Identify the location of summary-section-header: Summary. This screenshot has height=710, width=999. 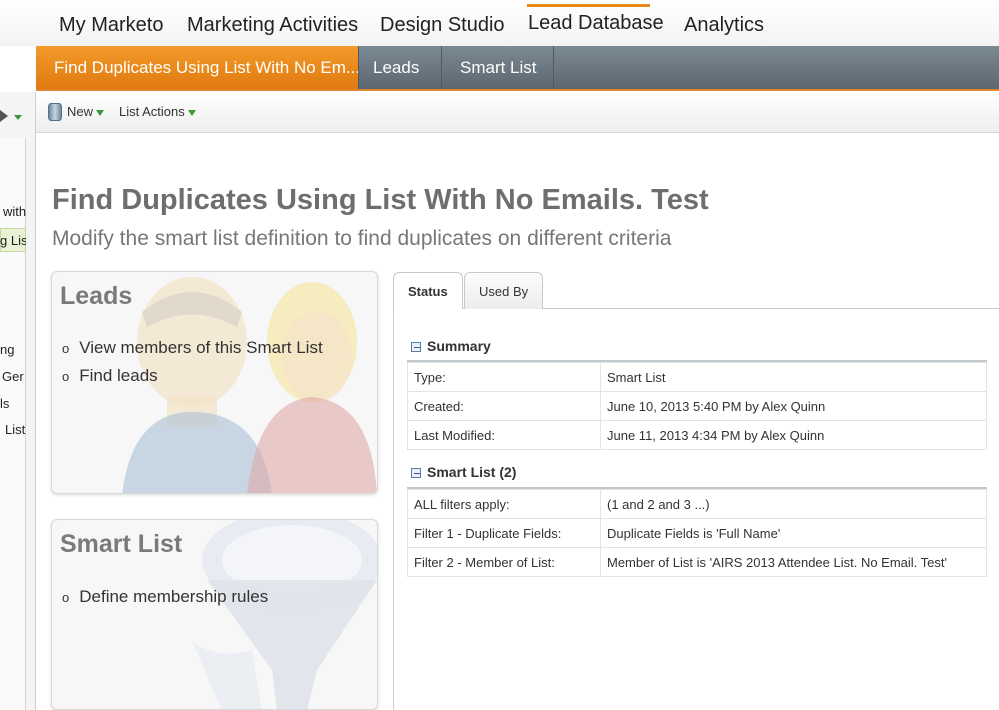
(451, 346).